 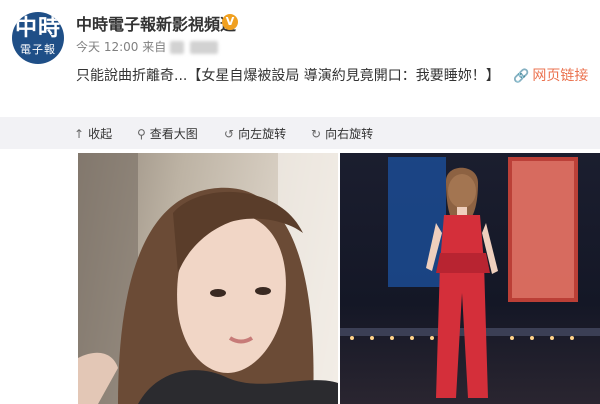 What do you see at coordinates (288, 76) in the screenshot?
I see `post-body: 只能說曲折離奇...【女星自爆被設局 導演約見竟開口：我要睡妳！】` at bounding box center [288, 76].